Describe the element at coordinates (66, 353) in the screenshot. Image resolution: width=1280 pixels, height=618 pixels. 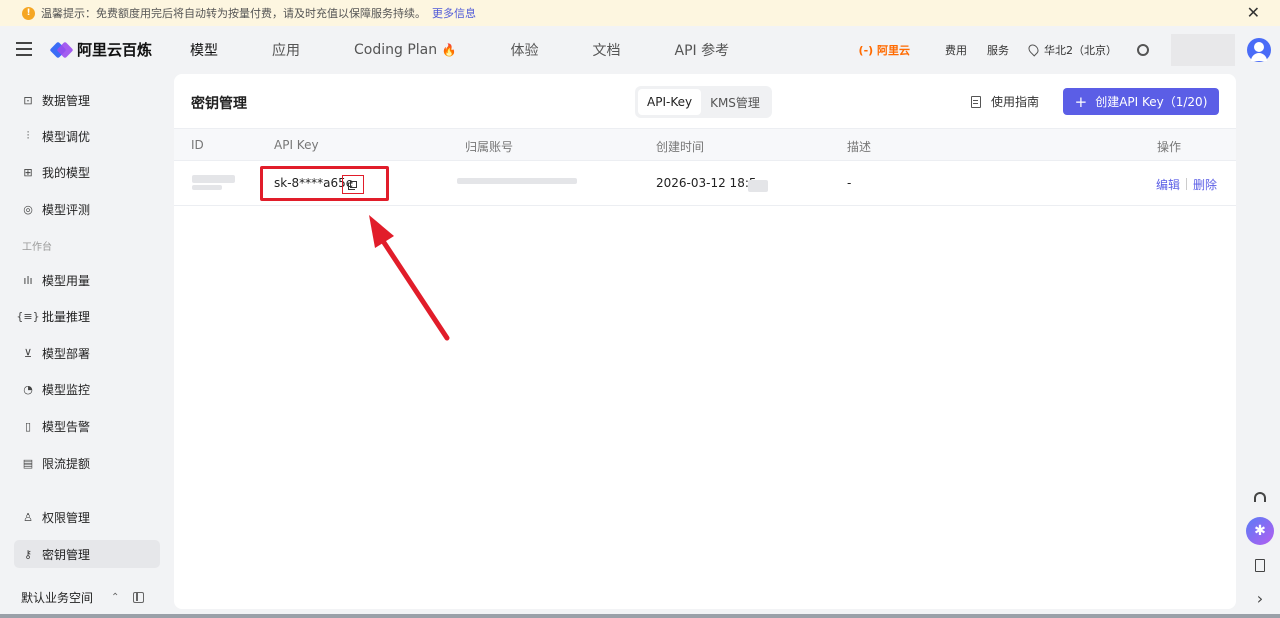
I see `sidebar-item-label: 模型部署` at that location.